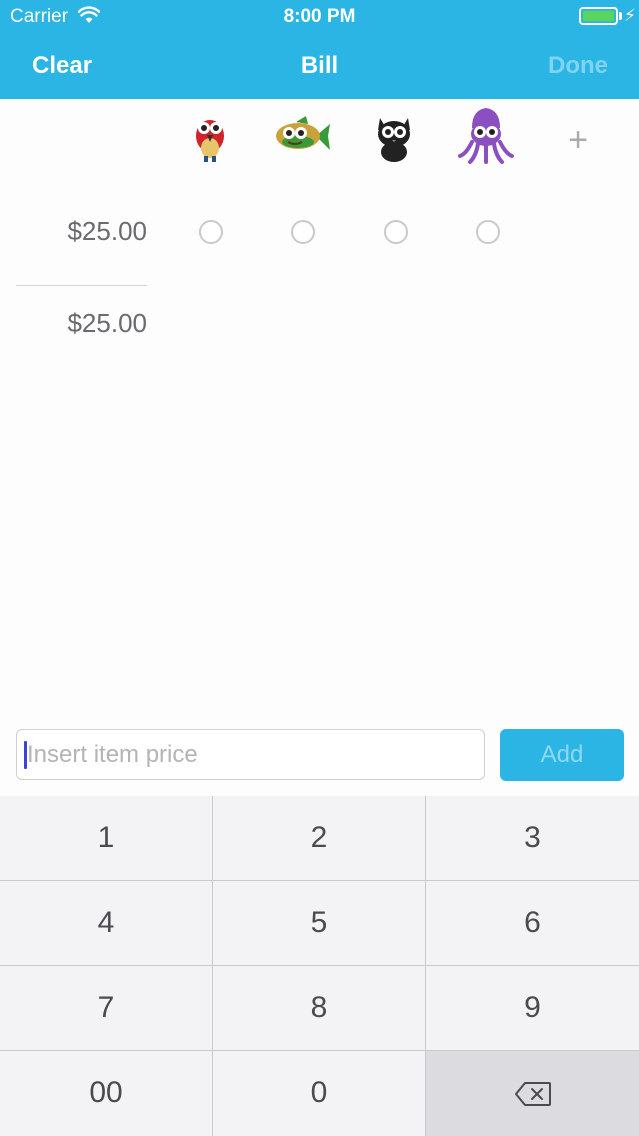 This screenshot has width=639, height=1136. Describe the element at coordinates (394, 138) in the screenshot. I see `cat-icon` at that location.